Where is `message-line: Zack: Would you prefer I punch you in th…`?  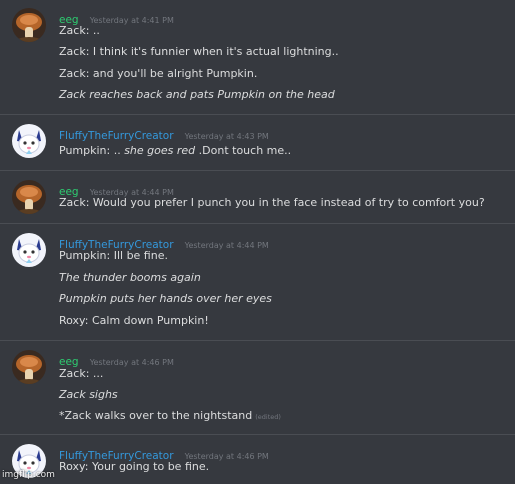 message-line: Zack: Would you prefer I punch you in th… is located at coordinates (272, 202).